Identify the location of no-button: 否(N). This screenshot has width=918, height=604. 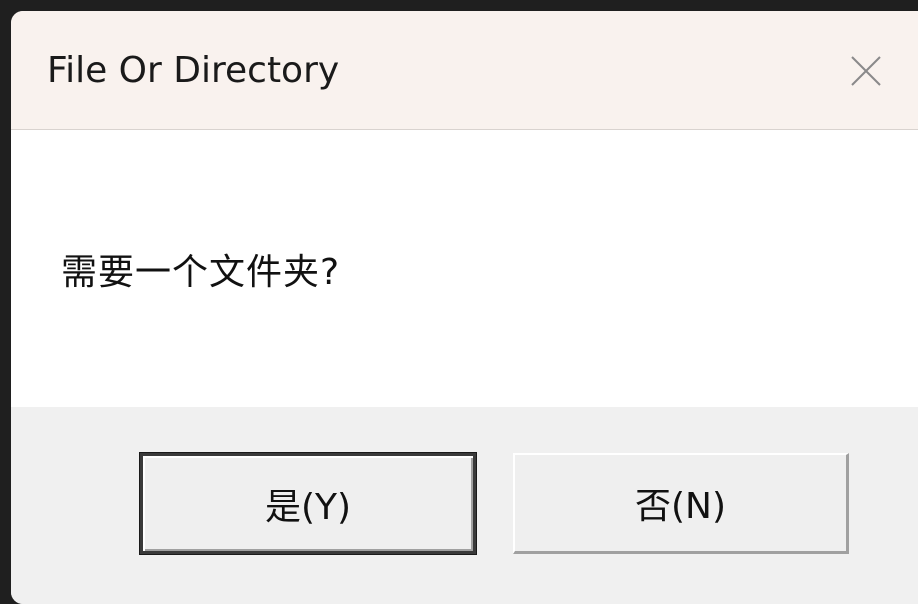
(681, 503).